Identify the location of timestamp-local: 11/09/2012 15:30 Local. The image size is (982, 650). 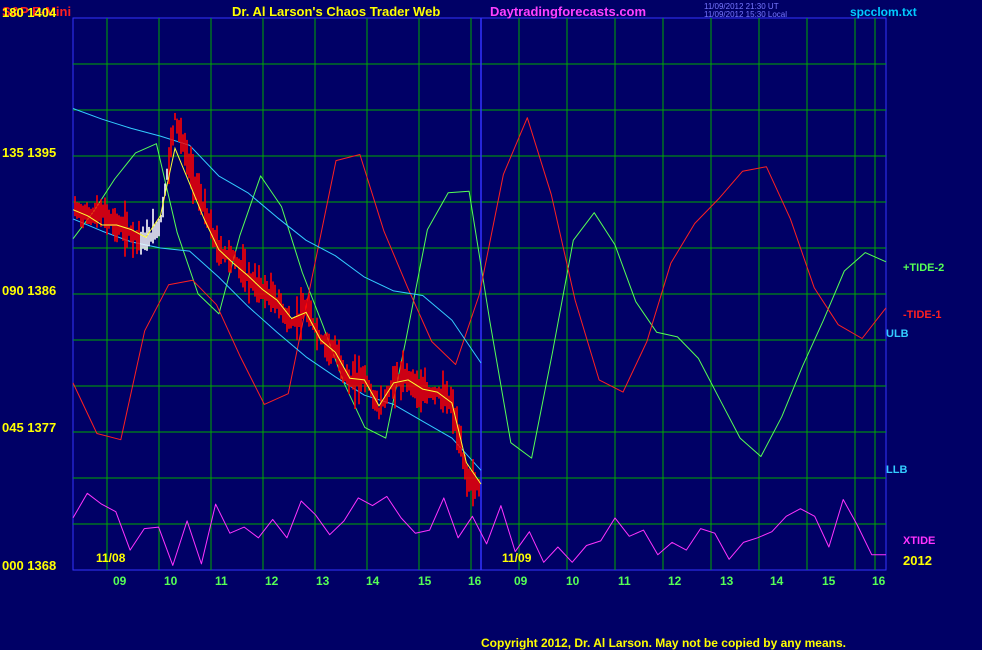
(746, 14).